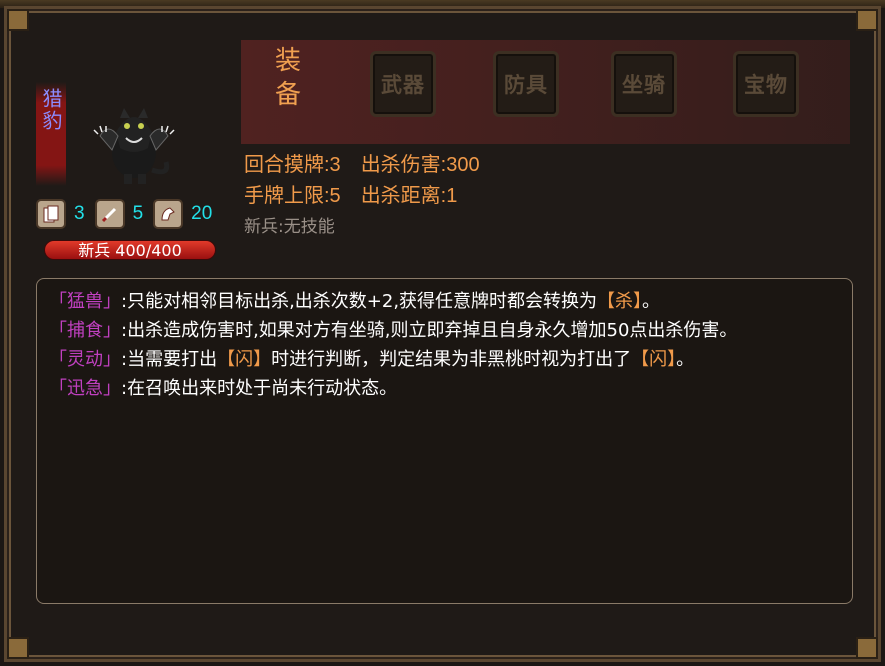 The height and width of the screenshot is (666, 885). What do you see at coordinates (620, 301) in the screenshot?
I see `ability-keyword: 【杀】` at bounding box center [620, 301].